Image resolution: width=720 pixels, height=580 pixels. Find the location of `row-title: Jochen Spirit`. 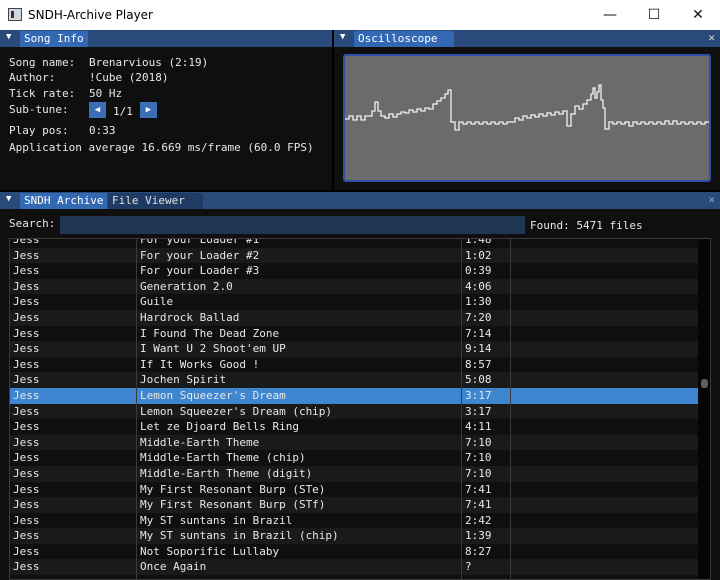

row-title: Jochen Spirit is located at coordinates (183, 380).